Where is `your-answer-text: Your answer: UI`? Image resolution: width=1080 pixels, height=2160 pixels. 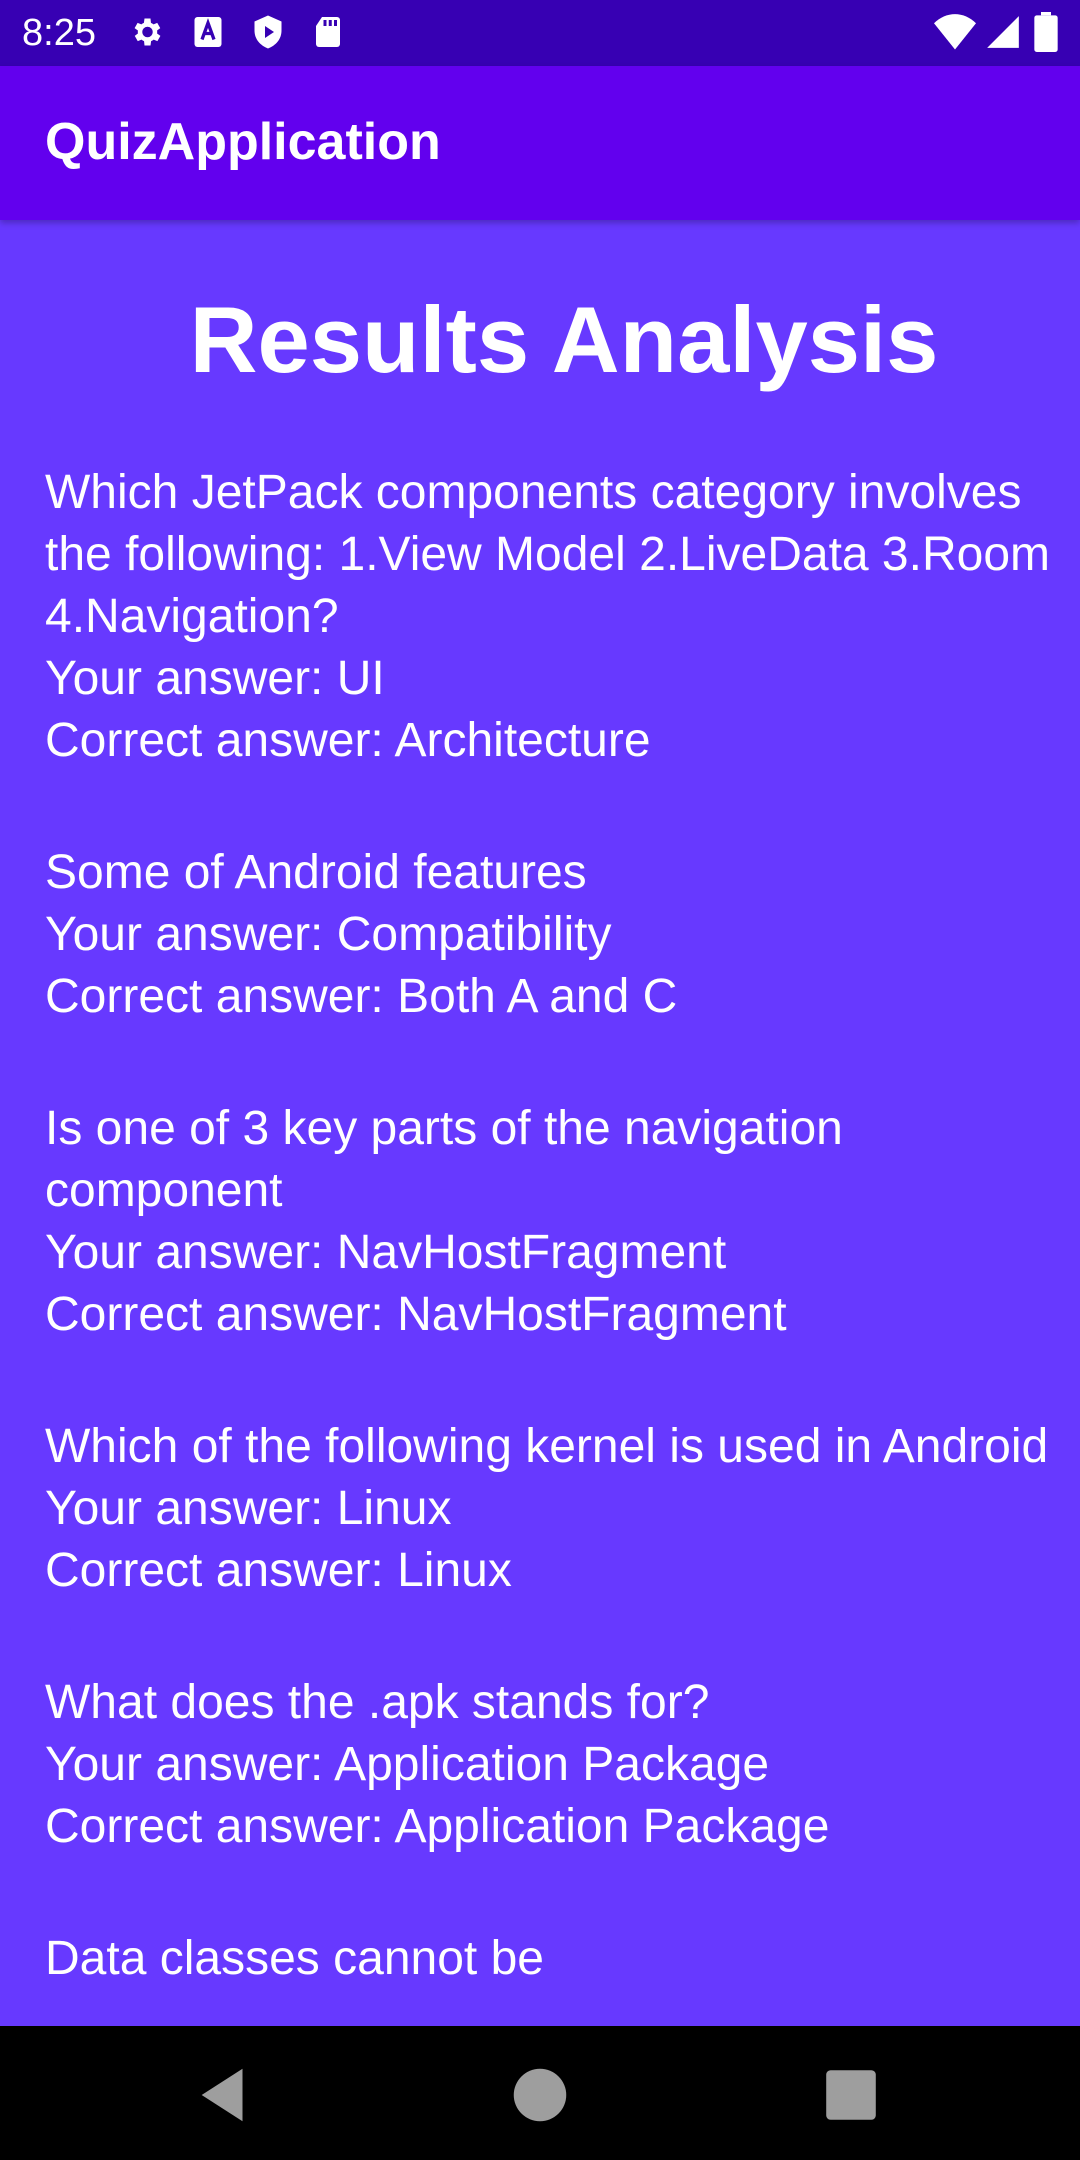
your-answer-text: Your answer: UI is located at coordinates (215, 678).